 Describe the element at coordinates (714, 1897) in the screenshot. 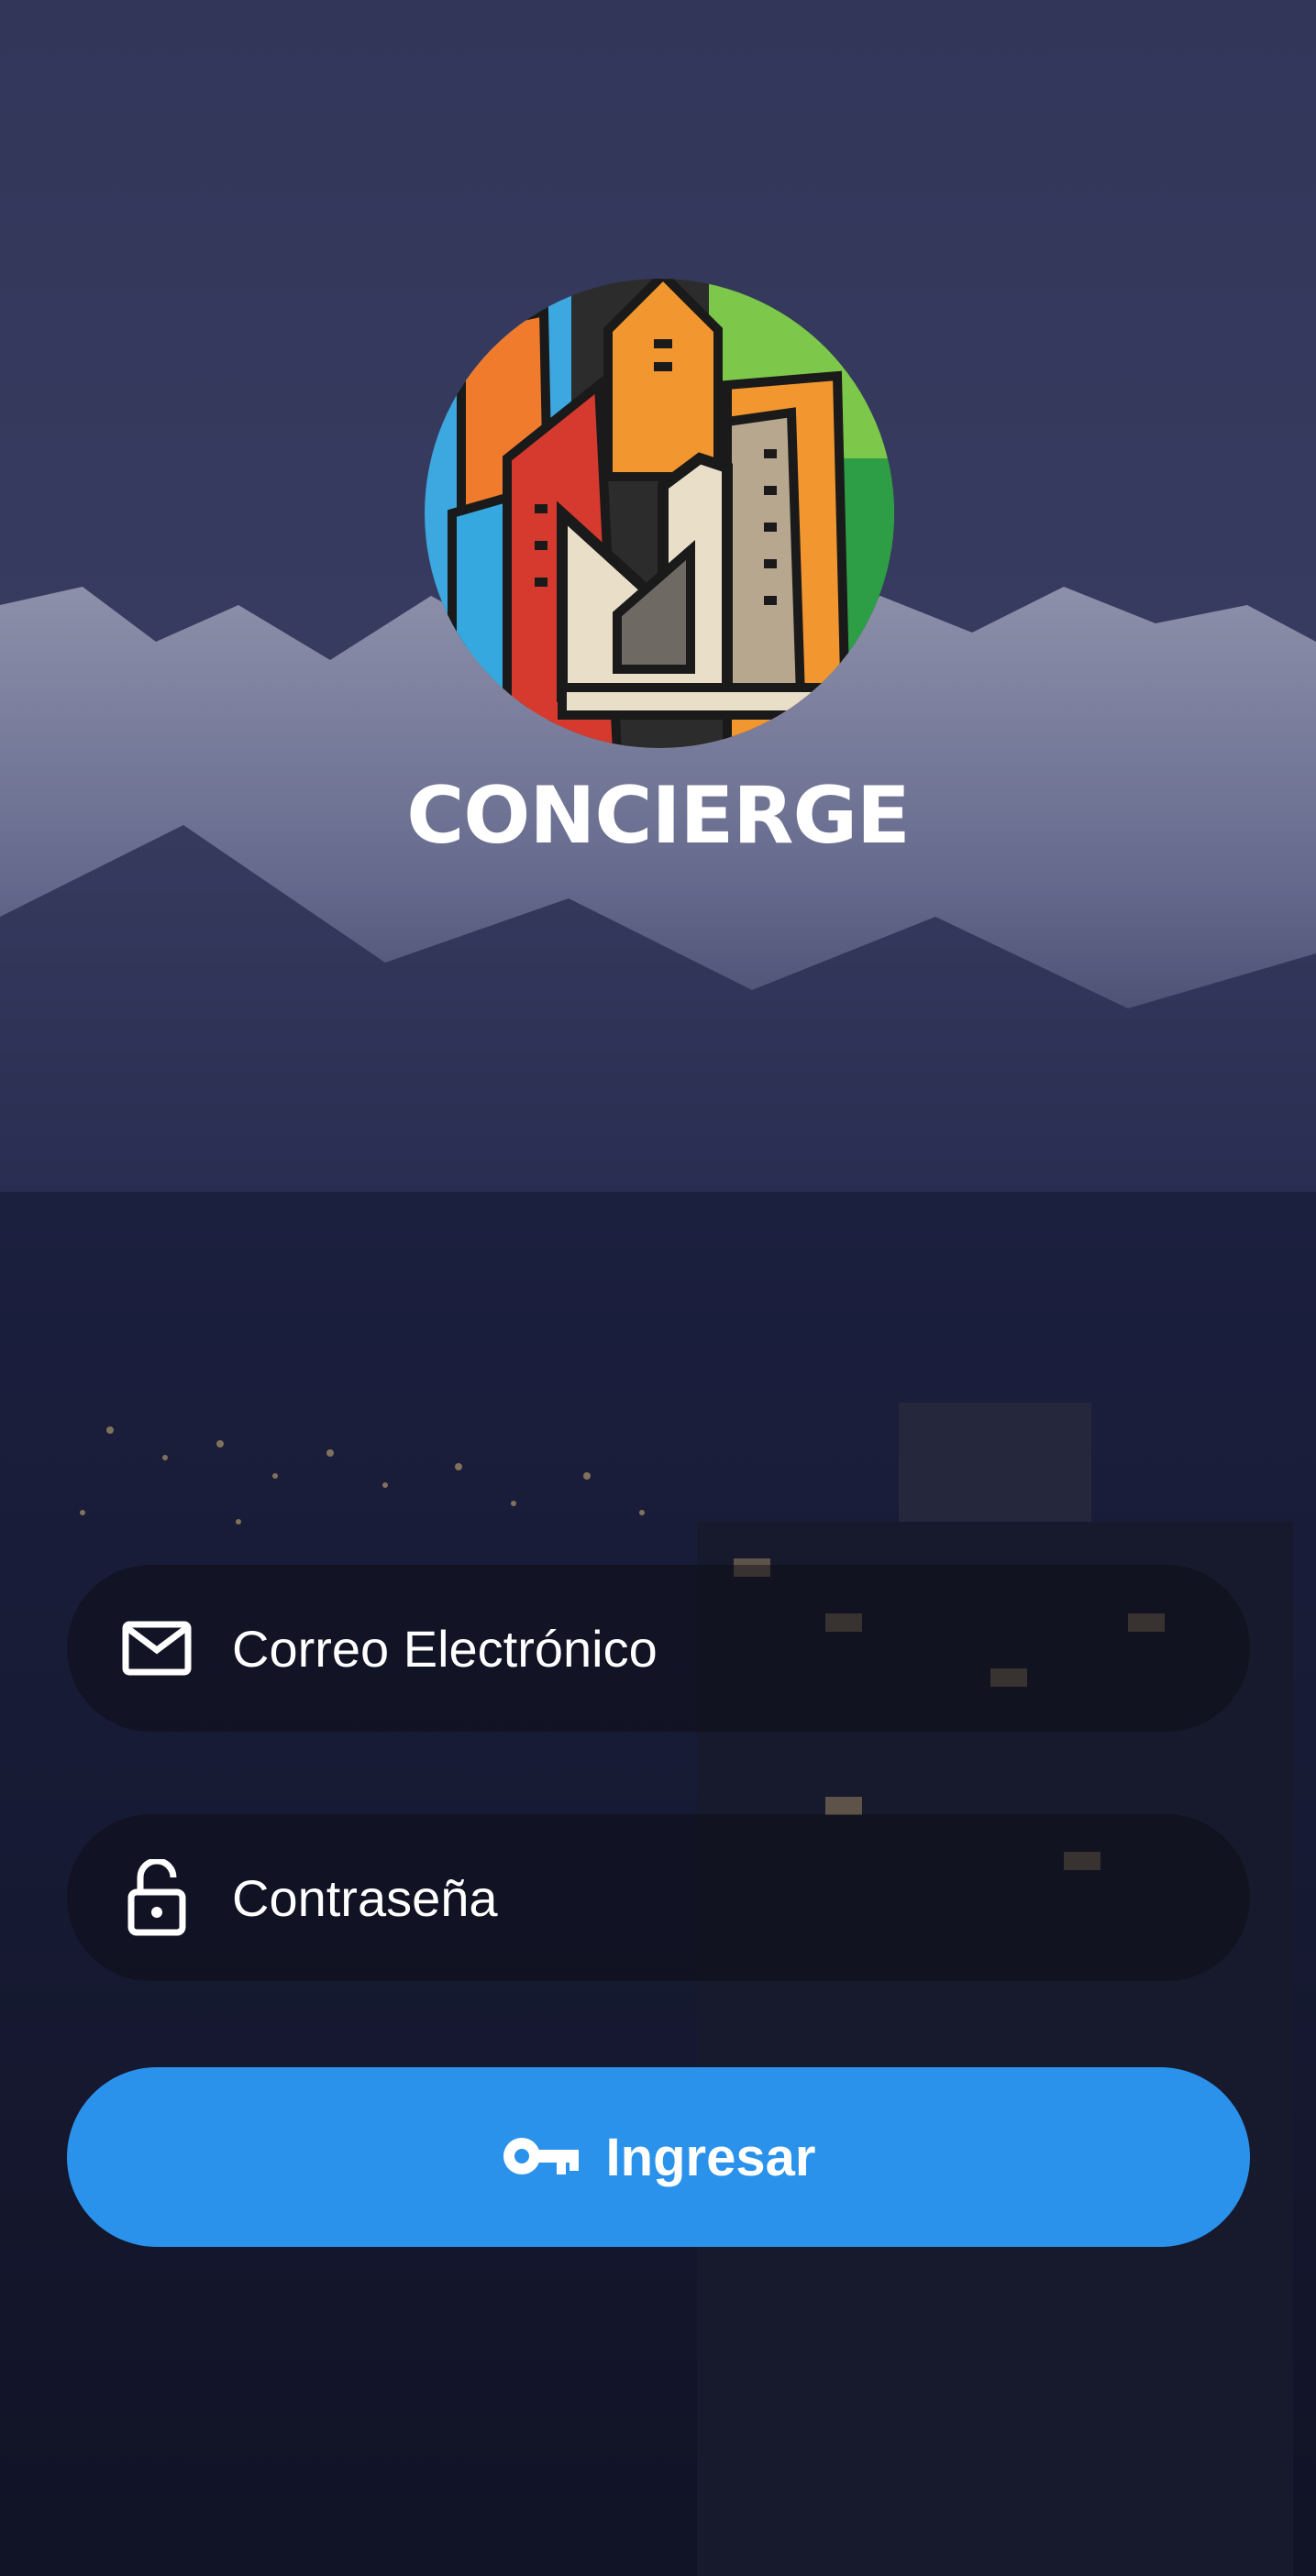

I see `password-input` at that location.